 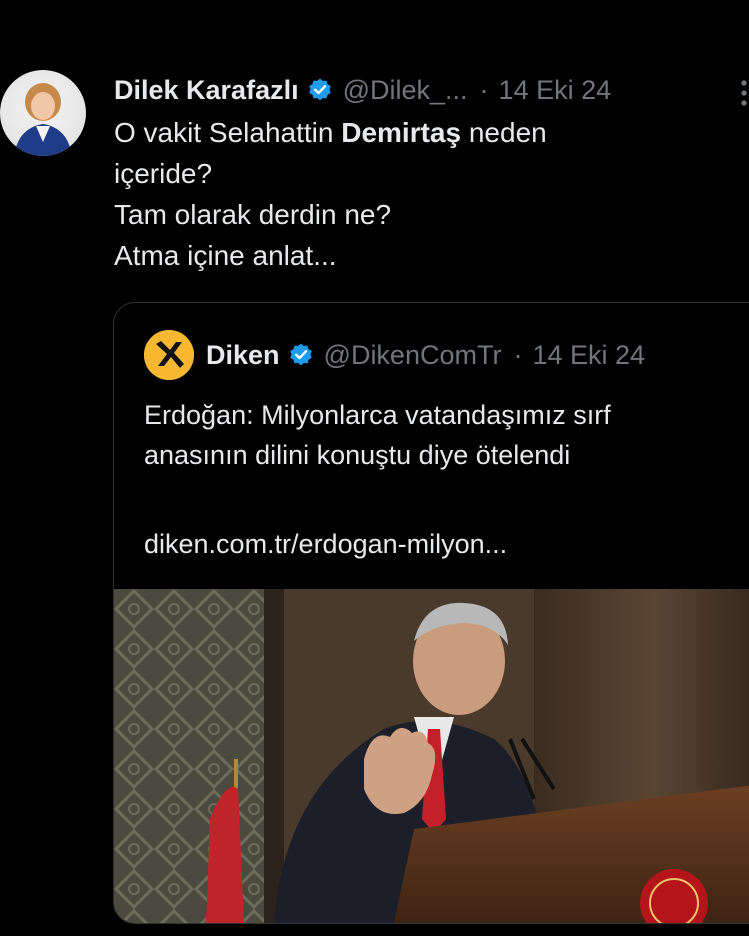 What do you see at coordinates (401, 132) in the screenshot?
I see `tweet-text-bold: Demirtaş` at bounding box center [401, 132].